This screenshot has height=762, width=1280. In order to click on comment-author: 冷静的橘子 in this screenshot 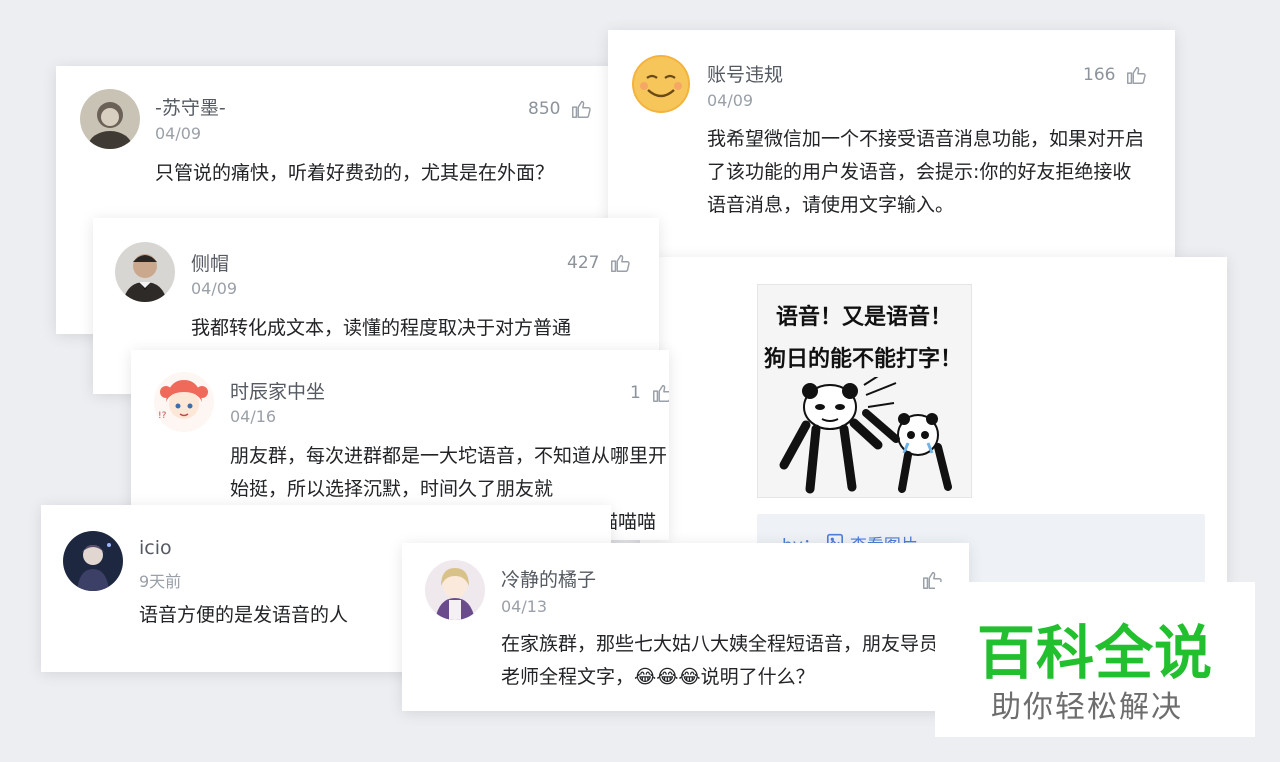, I will do `click(548, 578)`.